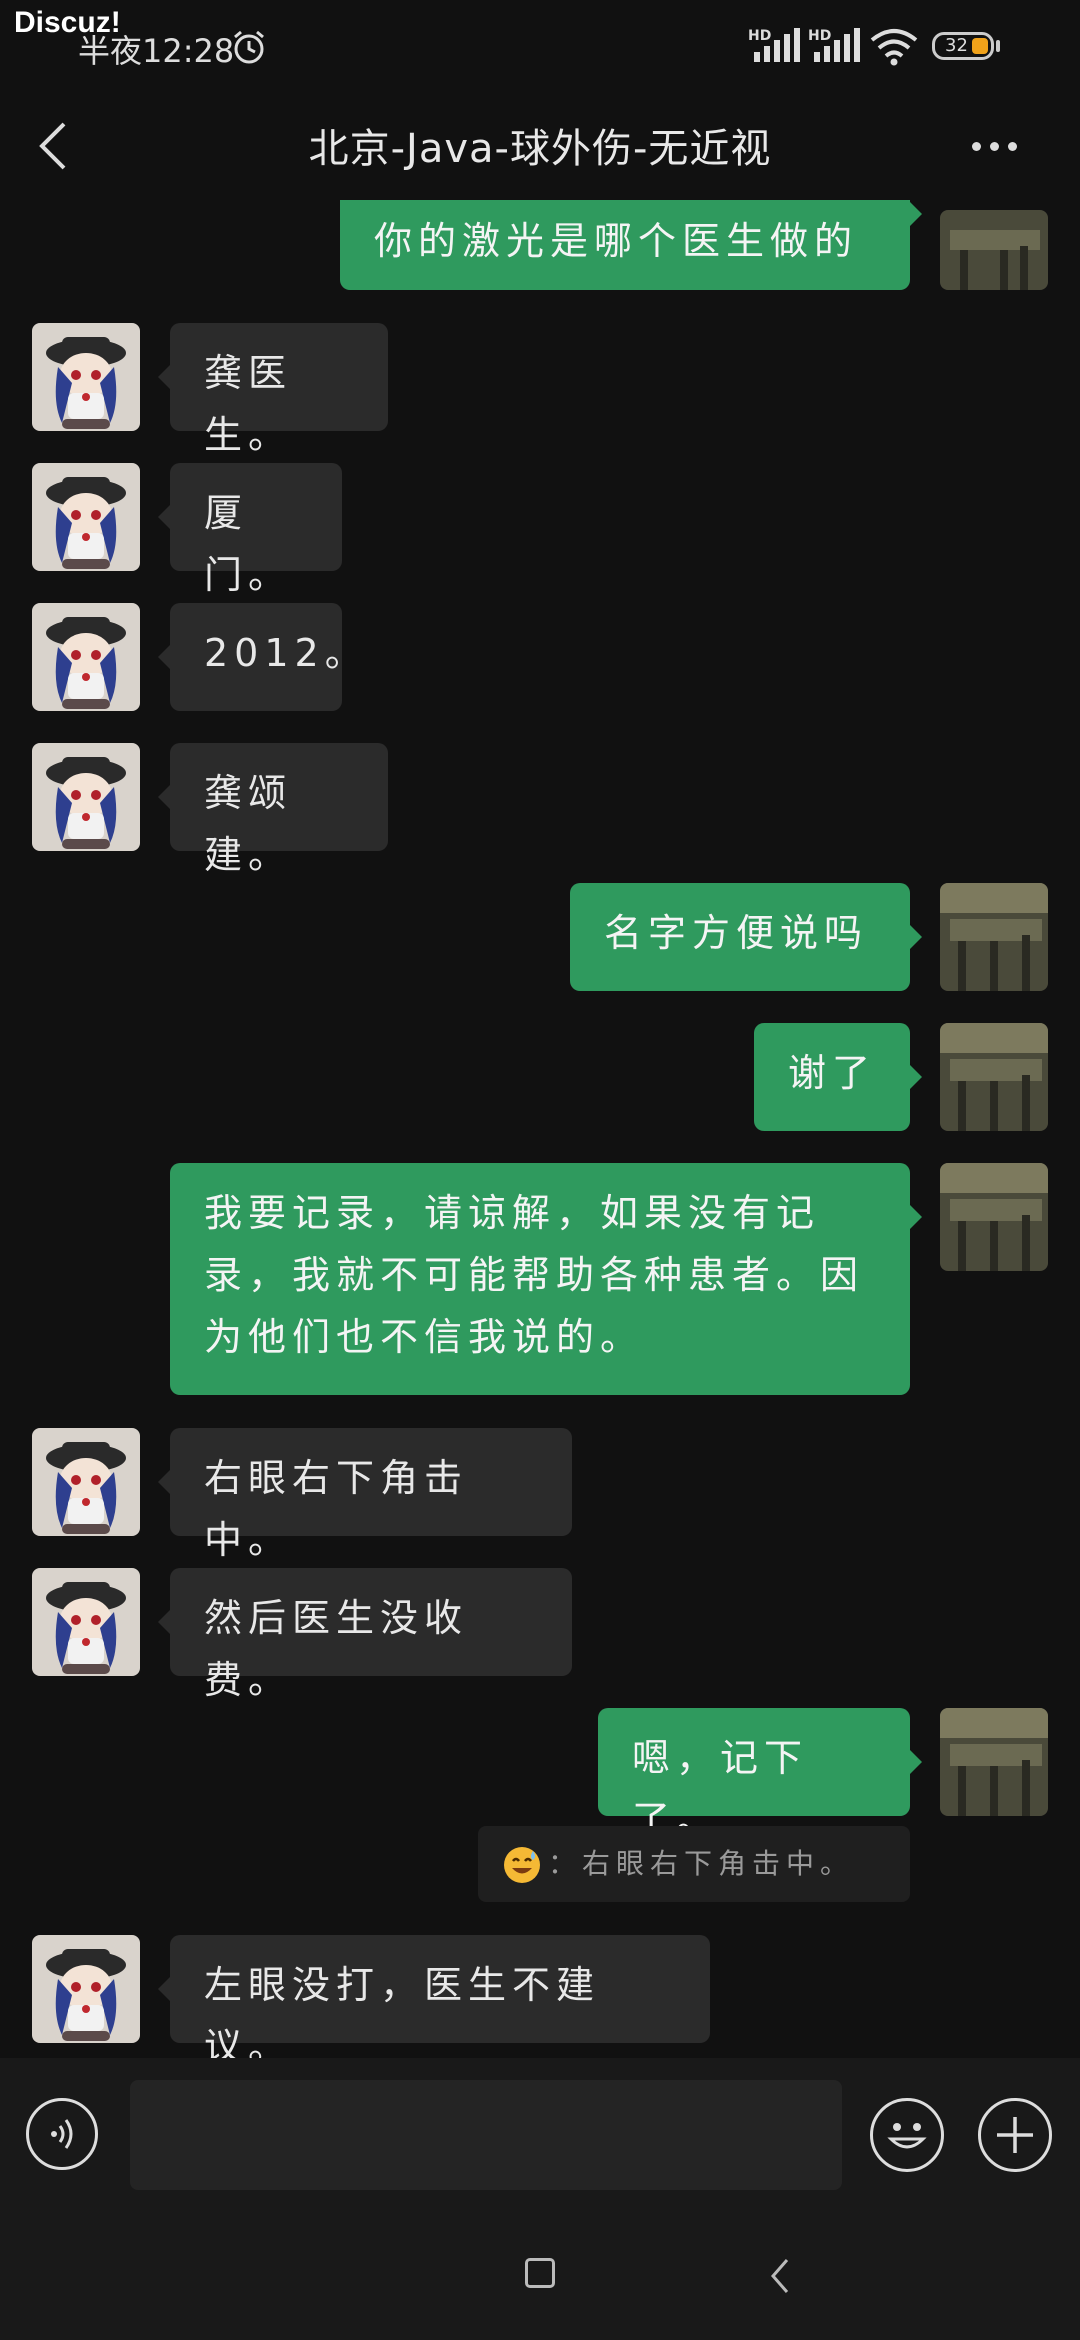 This screenshot has height=2340, width=1080. I want to click on voice-icon, so click(62, 2134).